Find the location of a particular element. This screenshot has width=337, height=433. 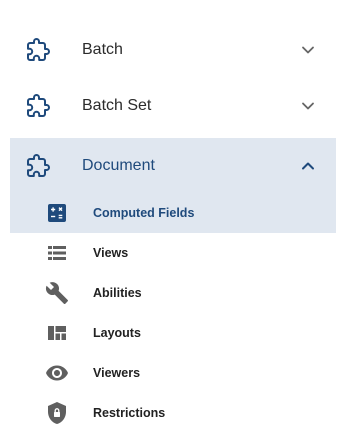

sub-item-viewers: Viewers is located at coordinates (173, 373).